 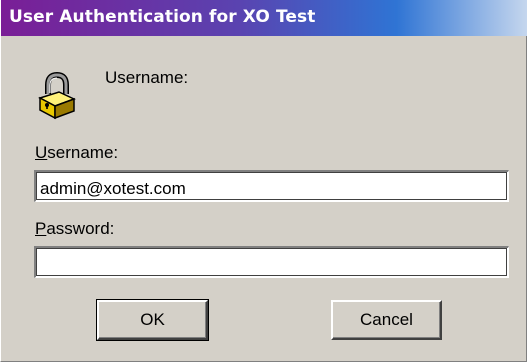 What do you see at coordinates (147, 77) in the screenshot?
I see `prompt-label: Username:` at bounding box center [147, 77].